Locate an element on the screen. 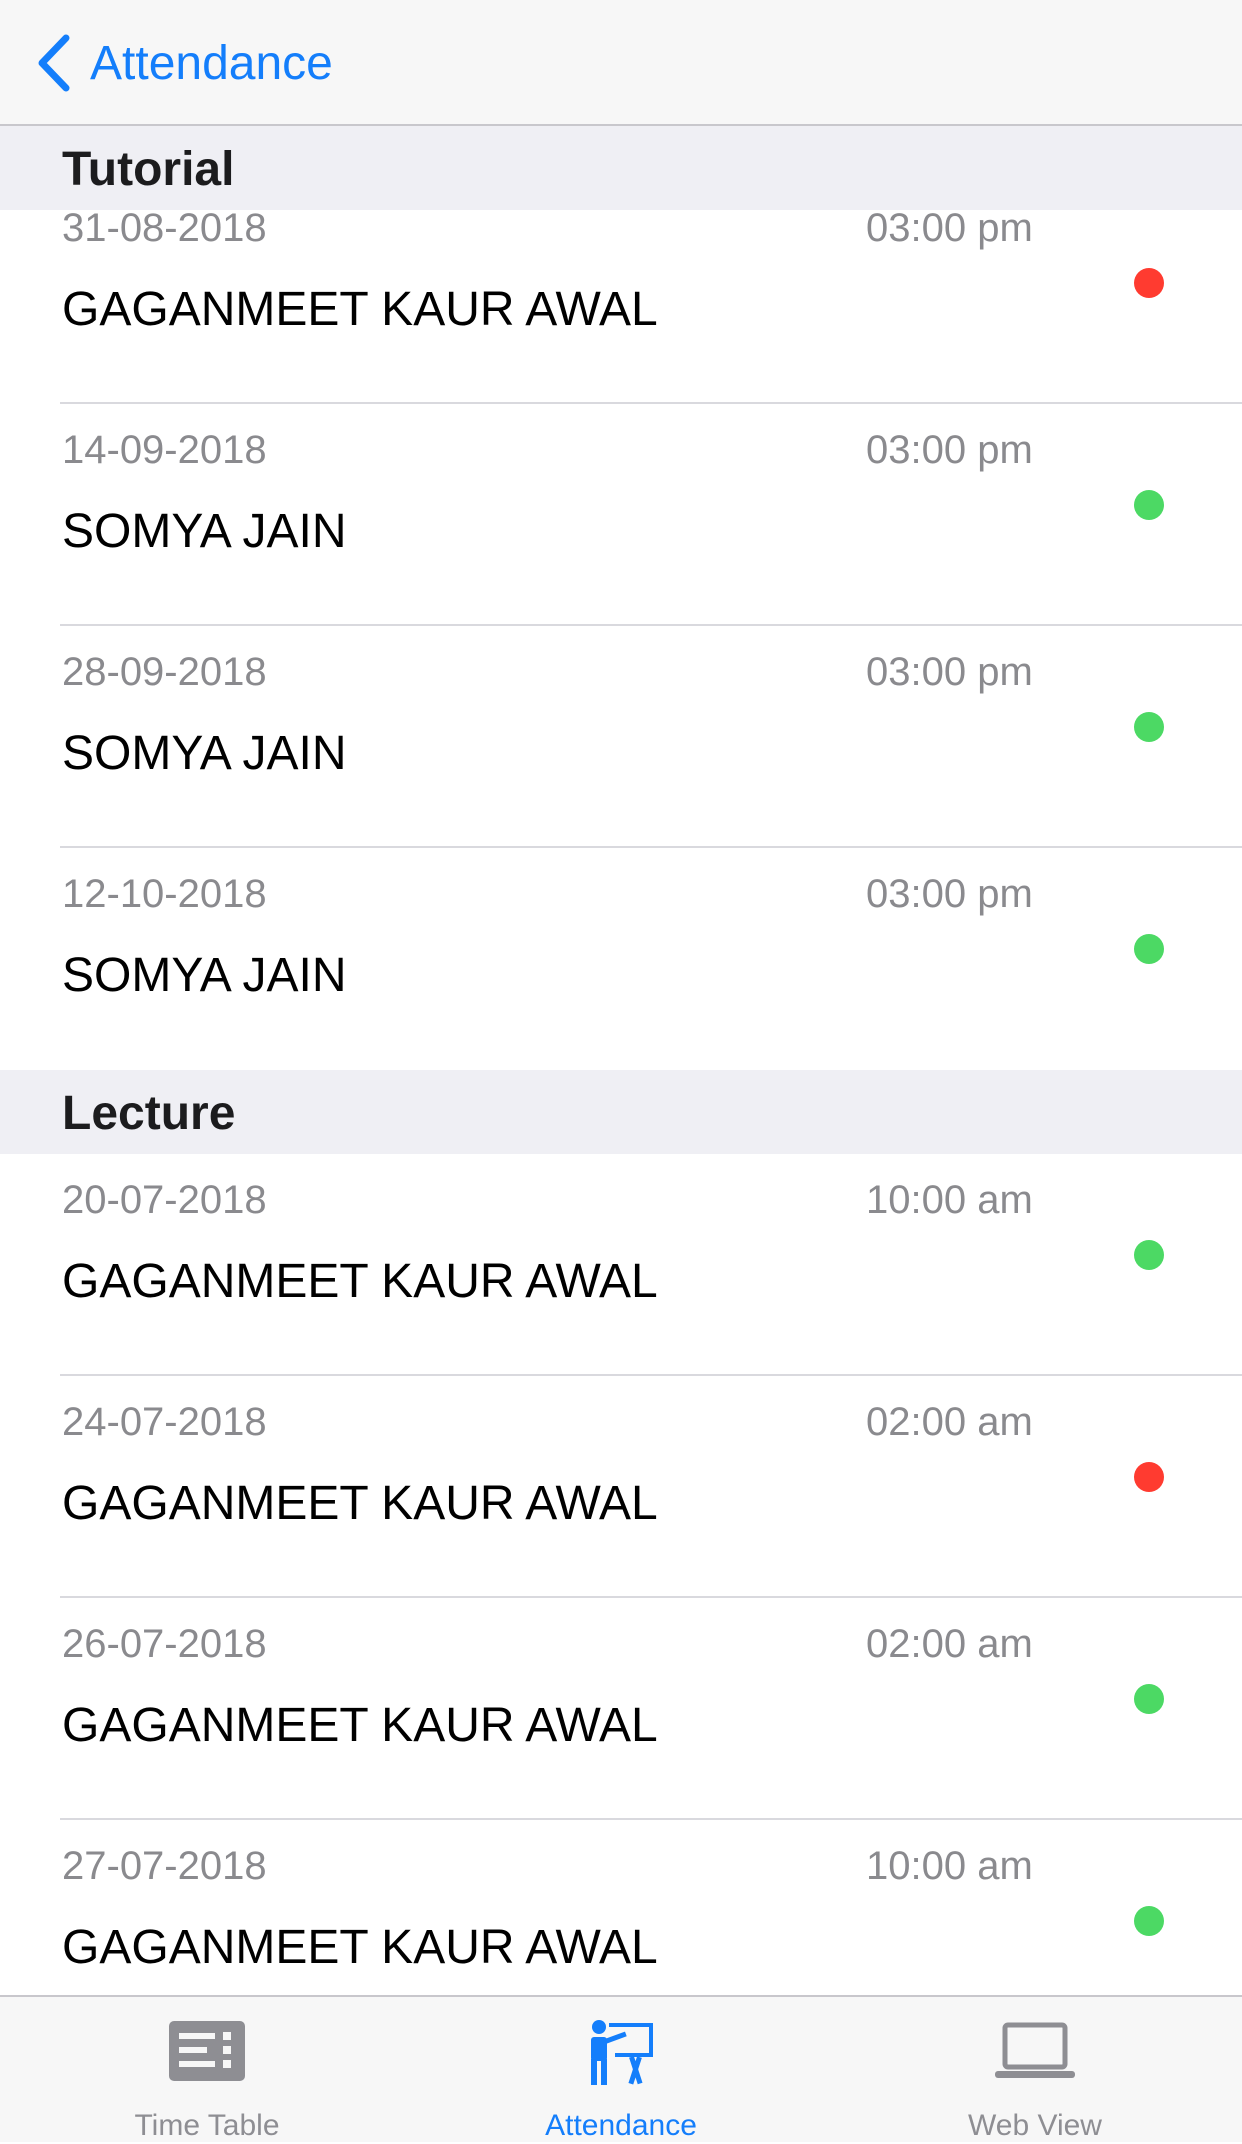 The height and width of the screenshot is (2144, 1242). back-button-label: Attendance is located at coordinates (211, 63).